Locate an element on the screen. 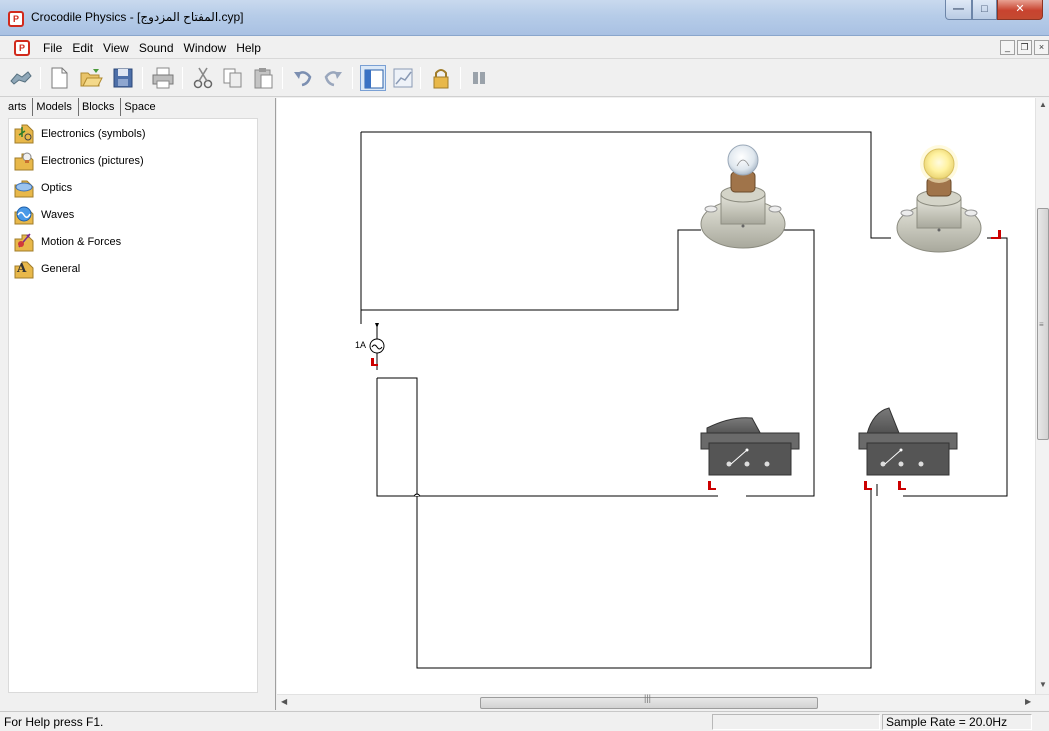 This screenshot has width=1049, height=731. panel-tabs: arts Models Blocks Space is located at coordinates (138, 107).